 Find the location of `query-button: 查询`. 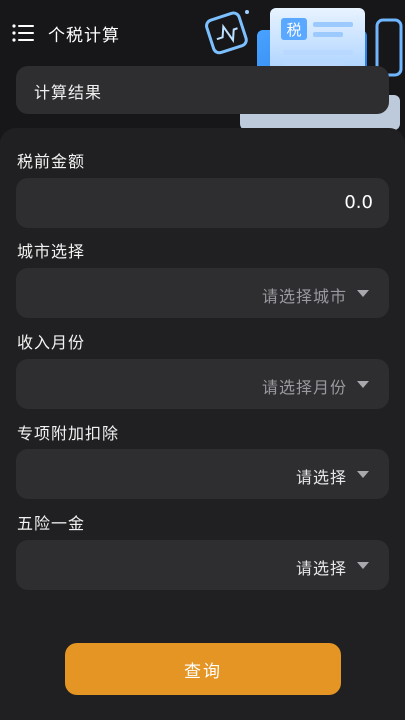

query-button: 查询 is located at coordinates (203, 669).